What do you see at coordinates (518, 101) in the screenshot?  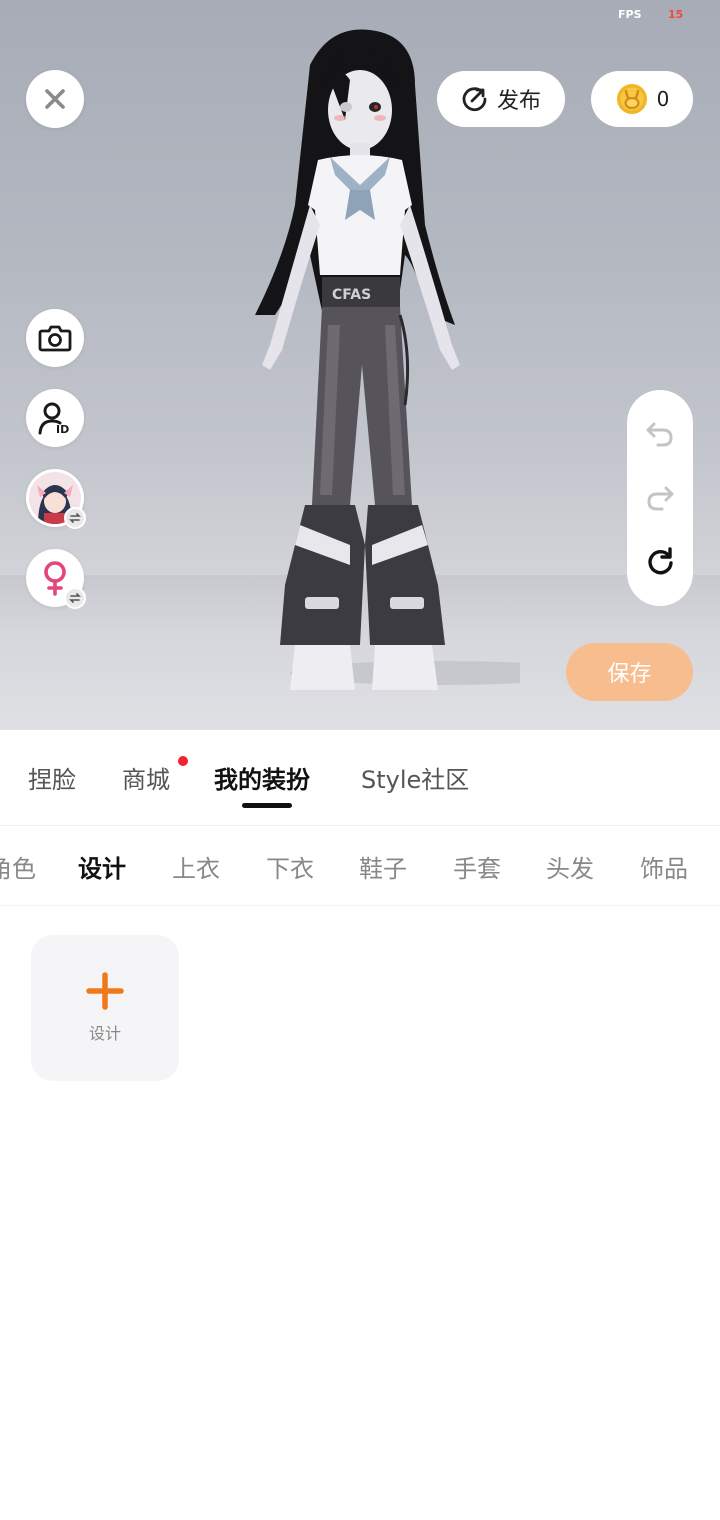 I see `publish-label: 发布` at bounding box center [518, 101].